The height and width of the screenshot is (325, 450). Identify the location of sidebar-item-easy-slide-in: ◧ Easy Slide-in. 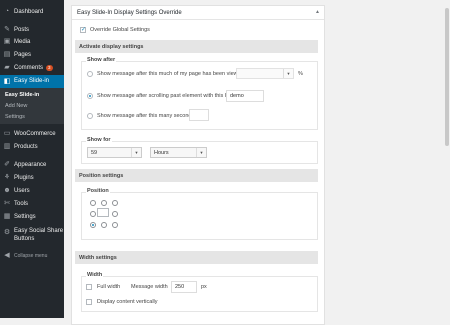
(32, 81).